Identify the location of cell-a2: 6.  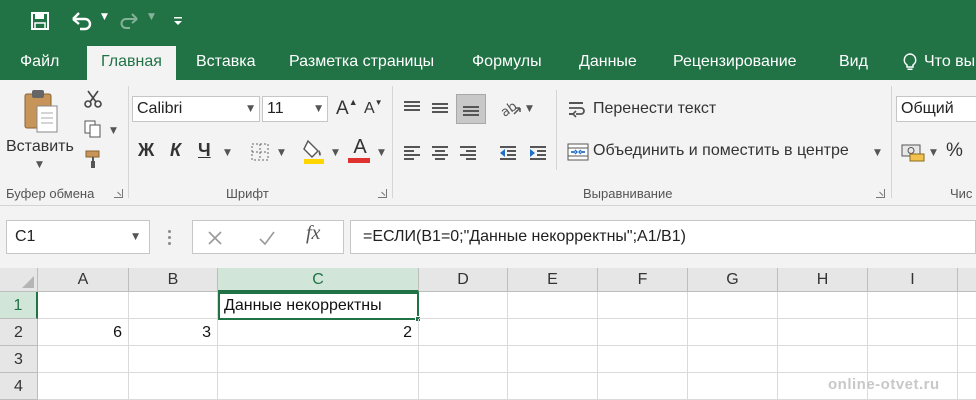
(83, 332).